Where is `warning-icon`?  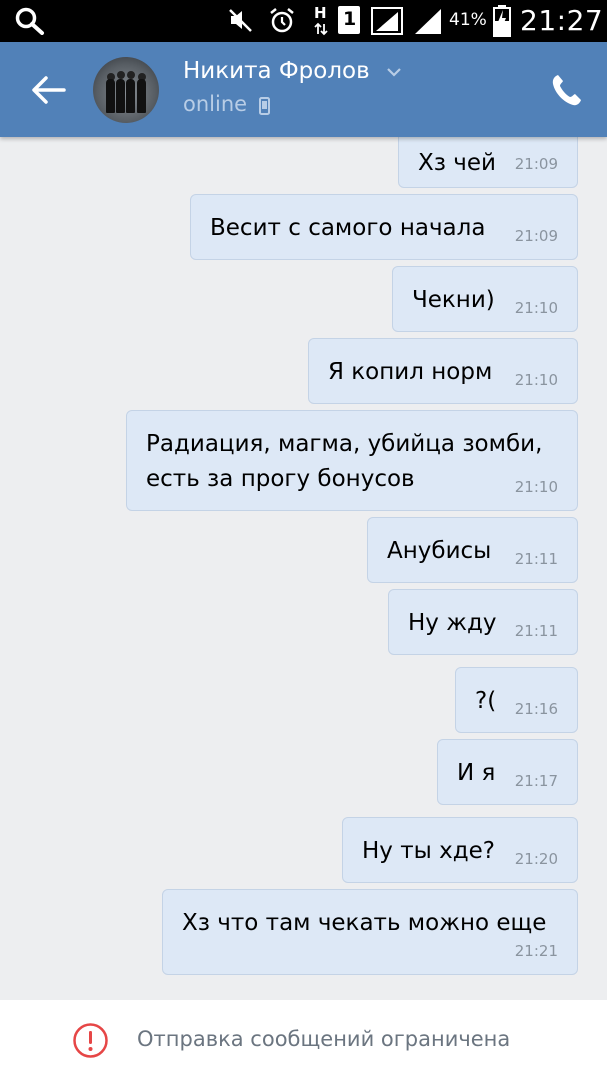
warning-icon is located at coordinates (90, 1040).